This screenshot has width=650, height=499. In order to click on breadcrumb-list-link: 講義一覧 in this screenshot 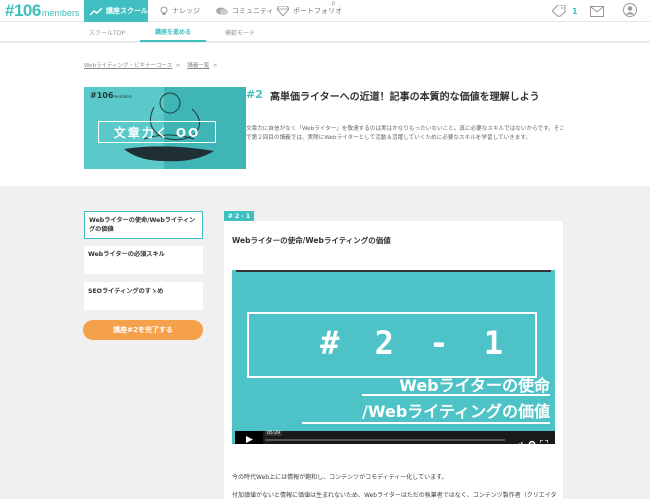, I will do `click(198, 66)`.